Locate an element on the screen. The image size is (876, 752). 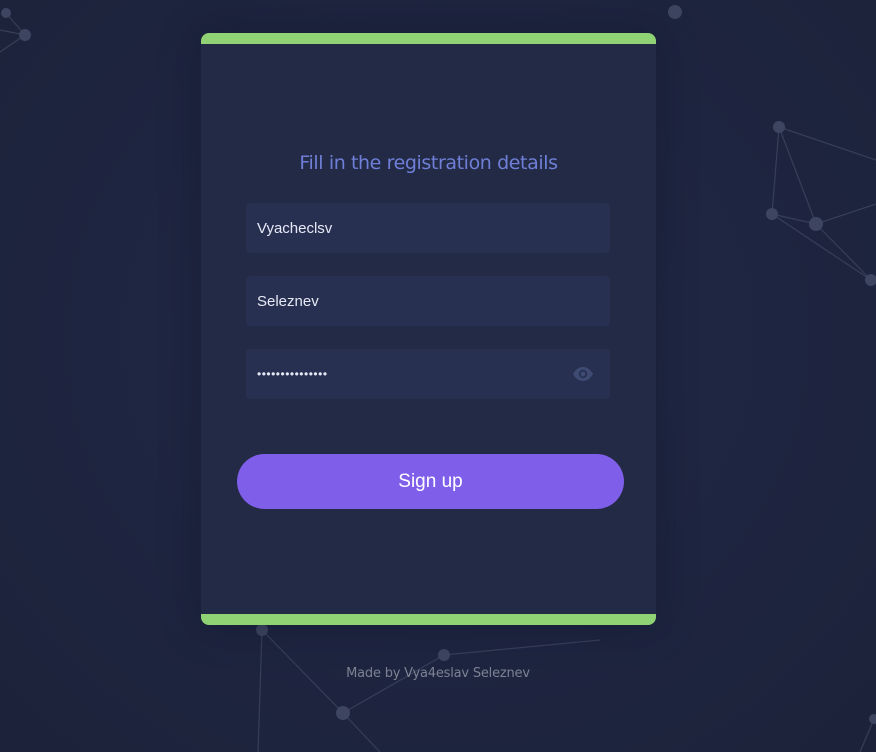
signup-button: Sign up is located at coordinates (430, 481).